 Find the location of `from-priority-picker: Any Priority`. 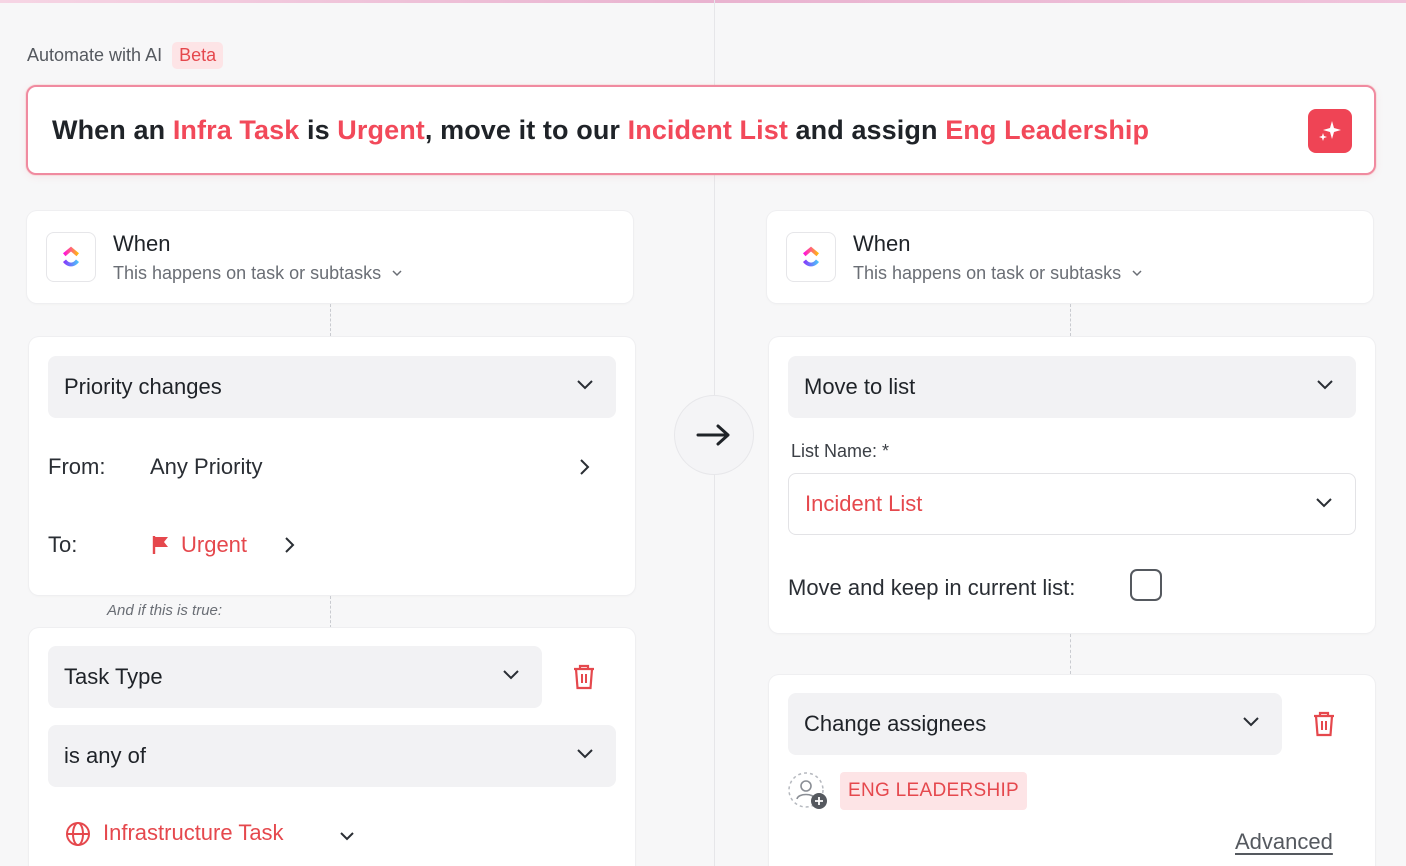

from-priority-picker: Any Priority is located at coordinates (375, 466).